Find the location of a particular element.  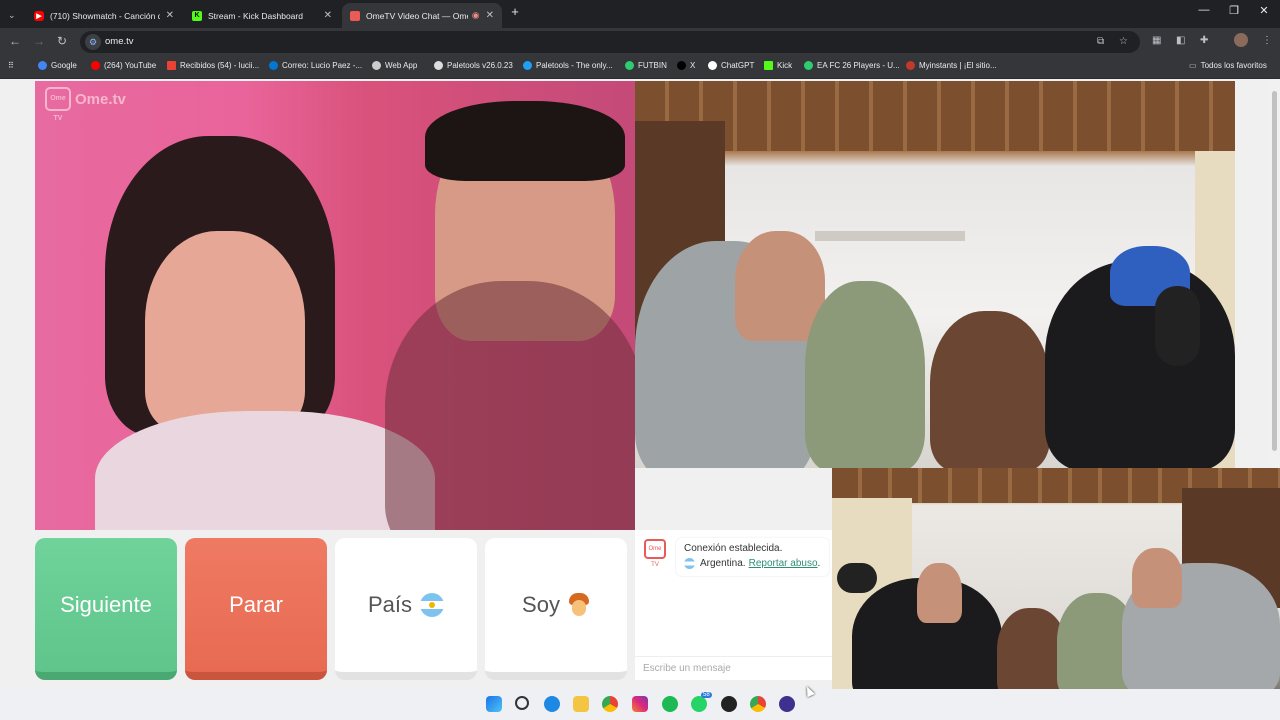

all-bookmarks: ▭ Todos los favoritos is located at coordinates (1228, 65).